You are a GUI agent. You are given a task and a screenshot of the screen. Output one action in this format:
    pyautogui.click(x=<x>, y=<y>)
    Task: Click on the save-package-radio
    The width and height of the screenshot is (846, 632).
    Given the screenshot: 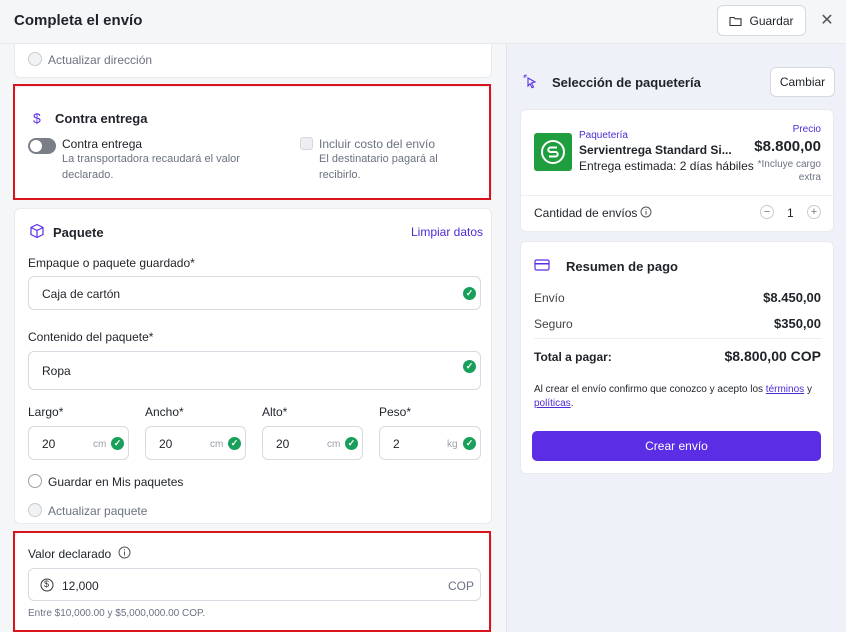 What is the action you would take?
    pyautogui.click(x=35, y=481)
    